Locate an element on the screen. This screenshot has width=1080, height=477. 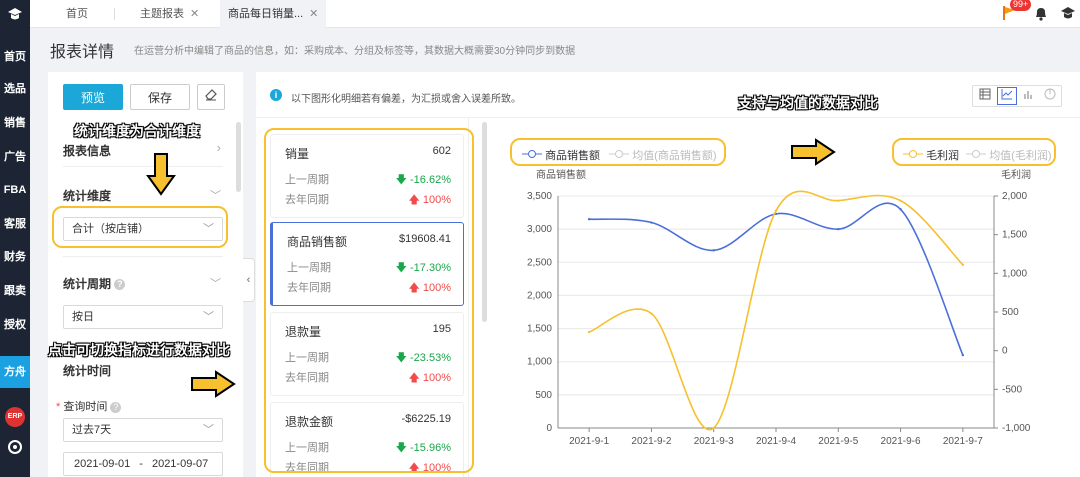
view-switcher is located at coordinates (1017, 96).